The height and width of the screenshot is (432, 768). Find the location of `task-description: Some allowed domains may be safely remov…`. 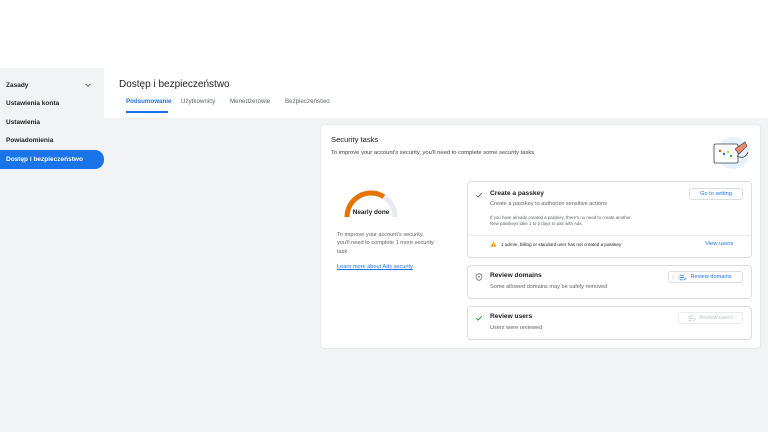

task-description: Some allowed domains may be safely remov… is located at coordinates (549, 287).